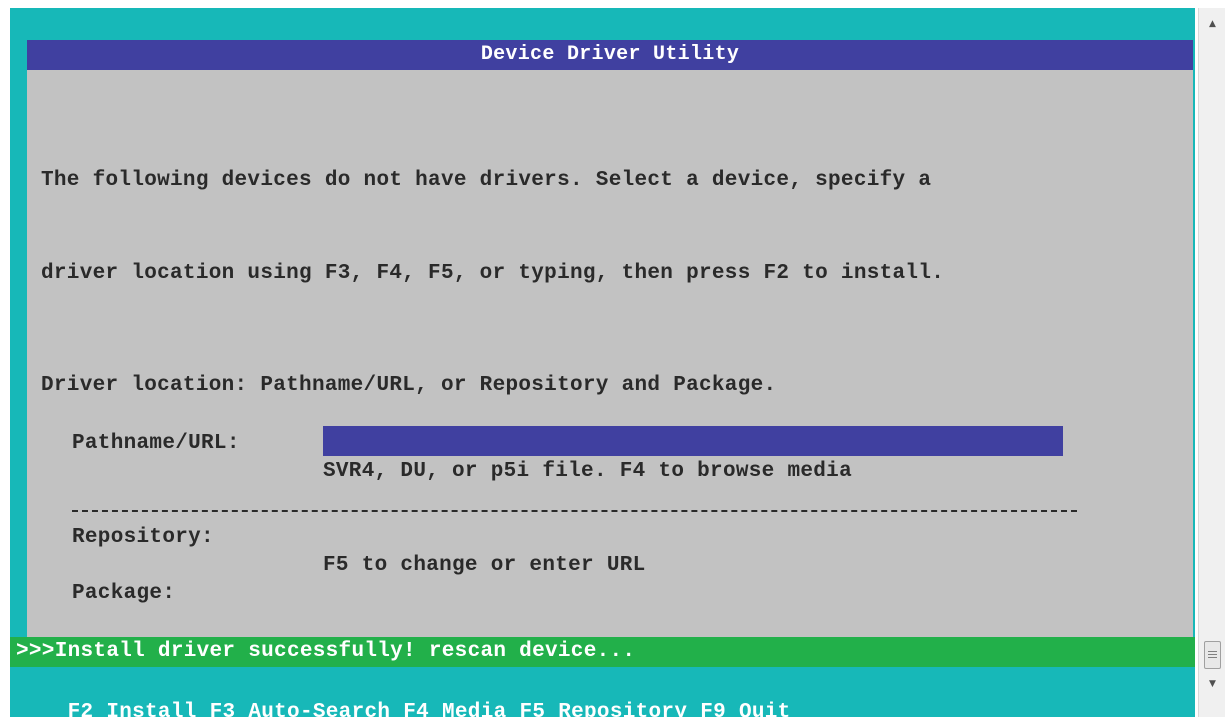 This screenshot has width=1225, height=717. I want to click on package-label: Package:, so click(124, 593).